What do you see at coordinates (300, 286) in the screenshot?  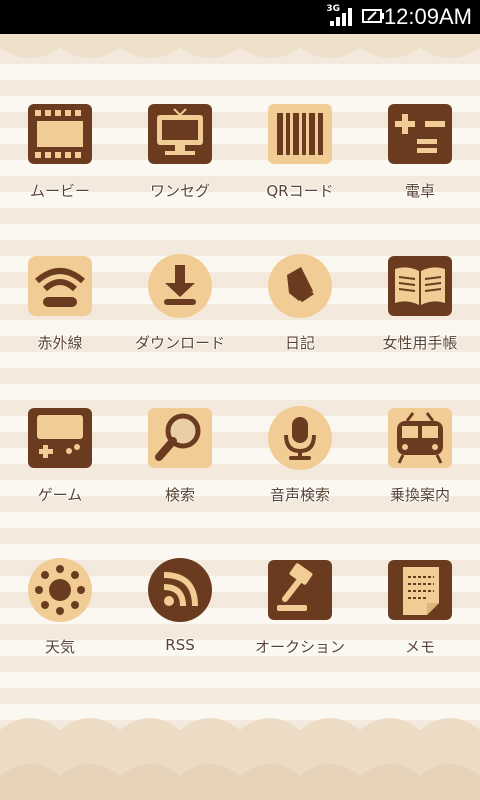 I see `diary-icon` at bounding box center [300, 286].